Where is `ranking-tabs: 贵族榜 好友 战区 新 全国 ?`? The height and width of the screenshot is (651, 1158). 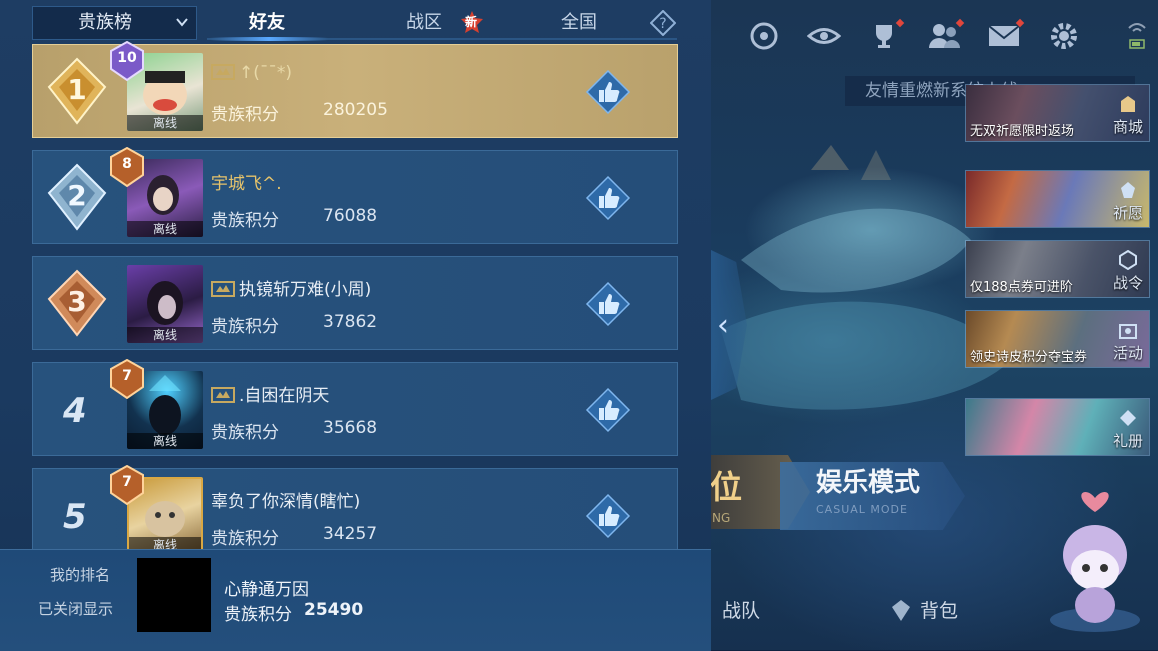 ranking-tabs: 贵族榜 好友 战区 新 全国 ? is located at coordinates (354, 24).